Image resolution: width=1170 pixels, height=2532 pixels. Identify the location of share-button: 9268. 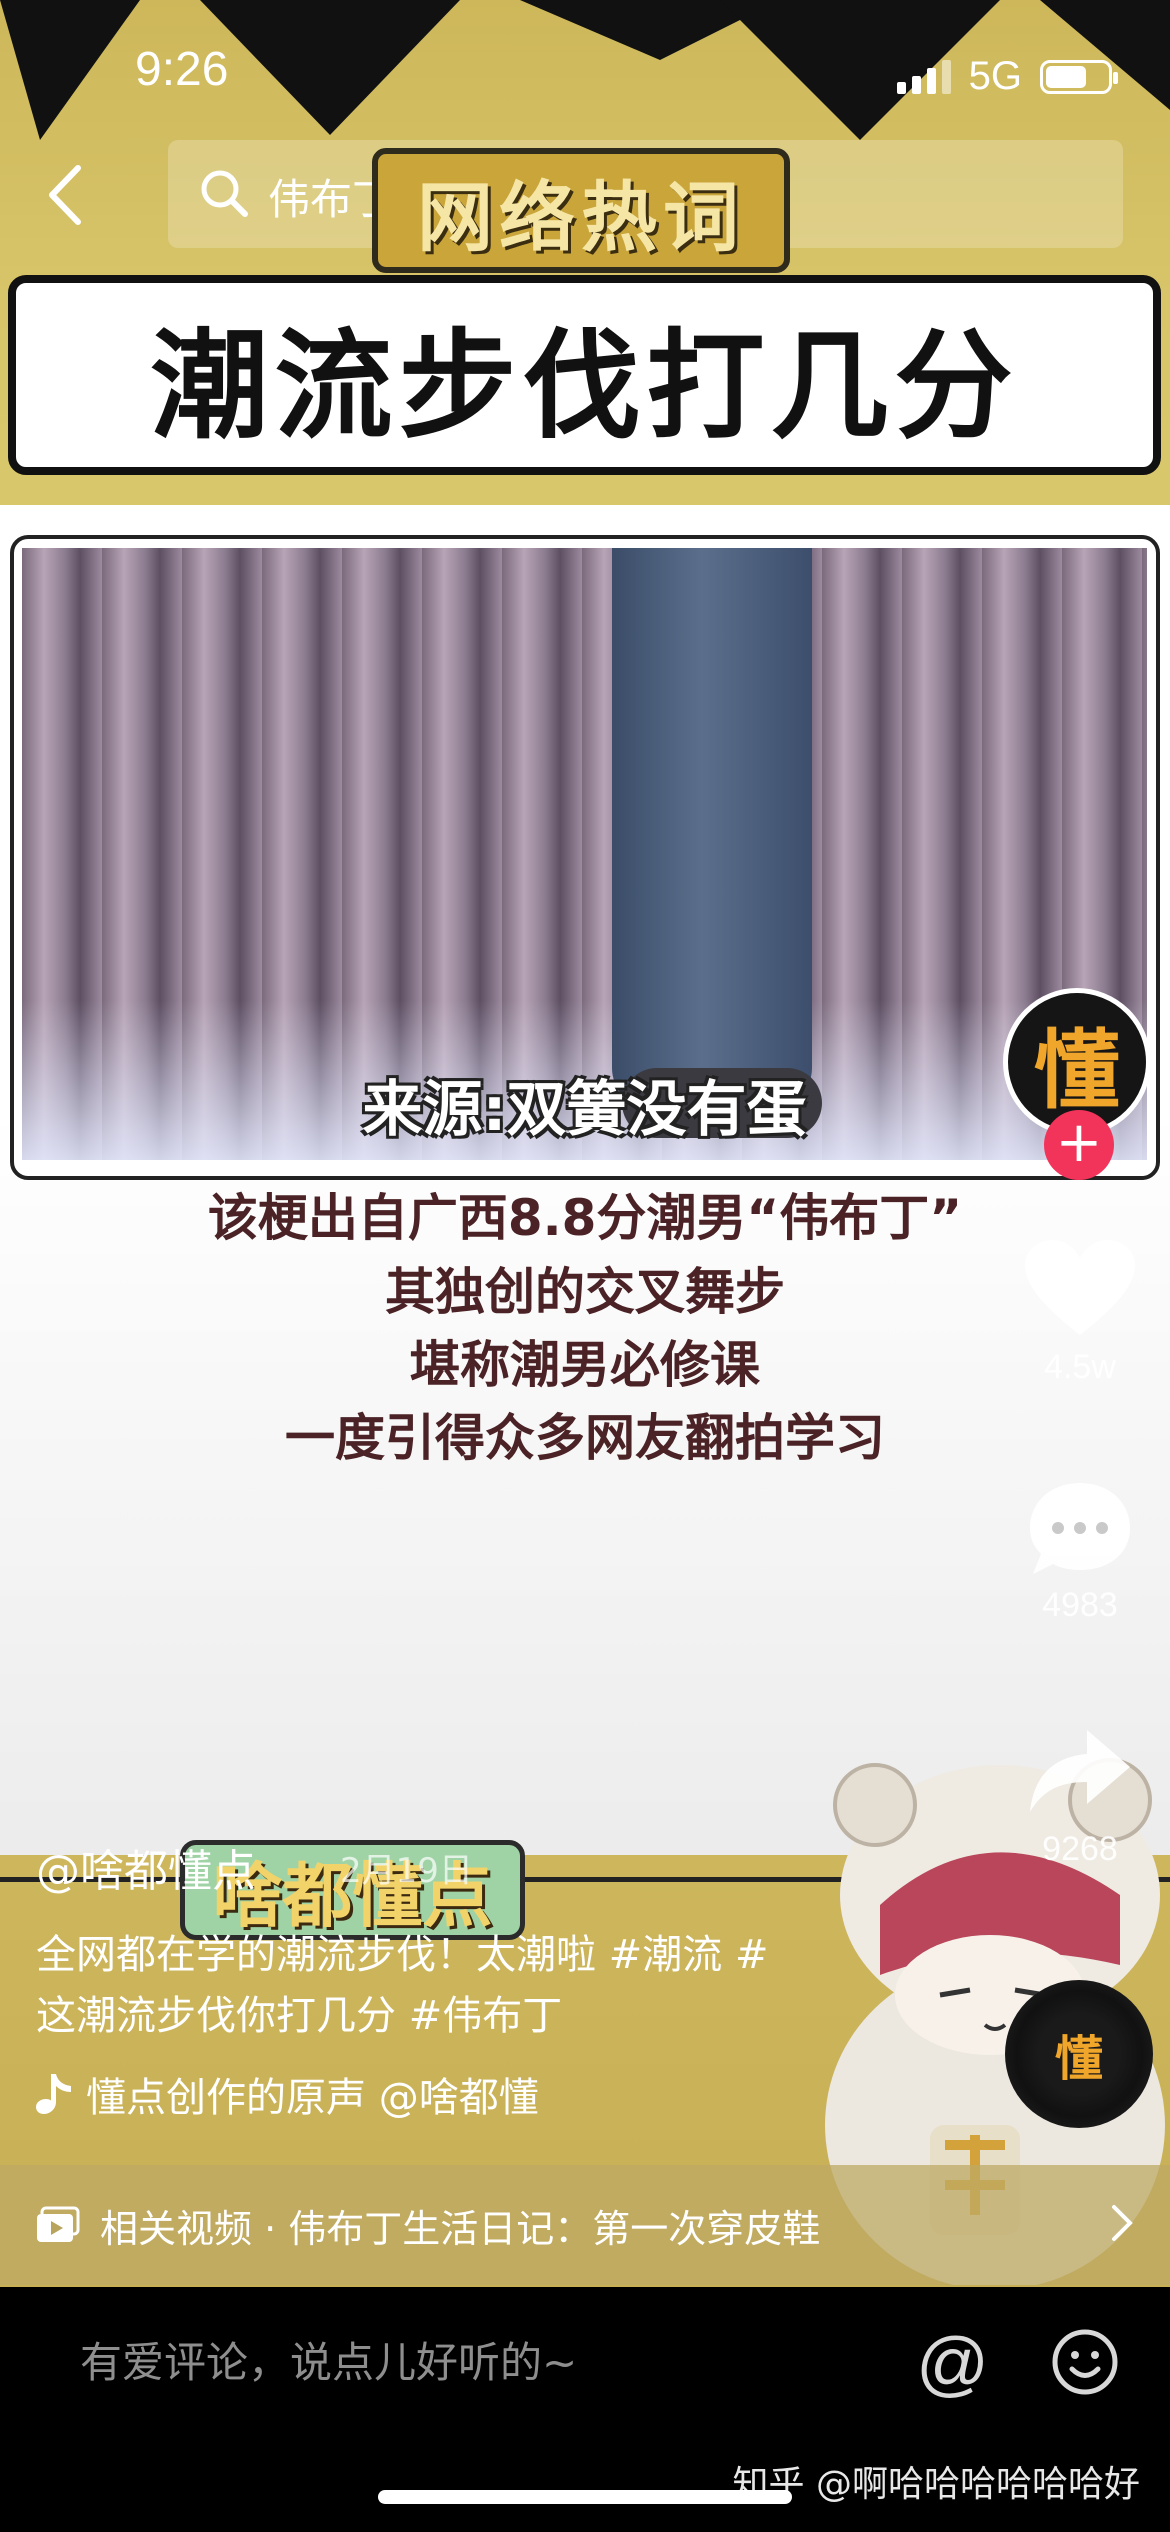
(1080, 1795).